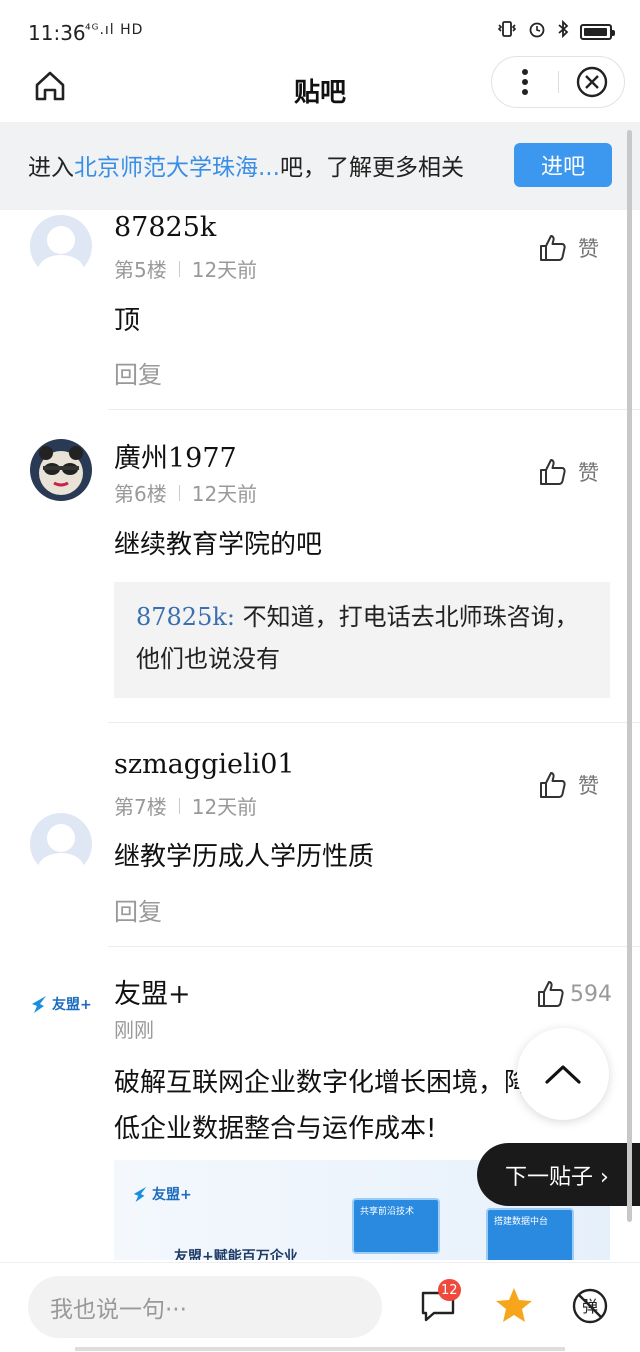 This screenshot has height=1352, width=640. What do you see at coordinates (134, 1030) in the screenshot?
I see `ad-time: 刚刚` at bounding box center [134, 1030].